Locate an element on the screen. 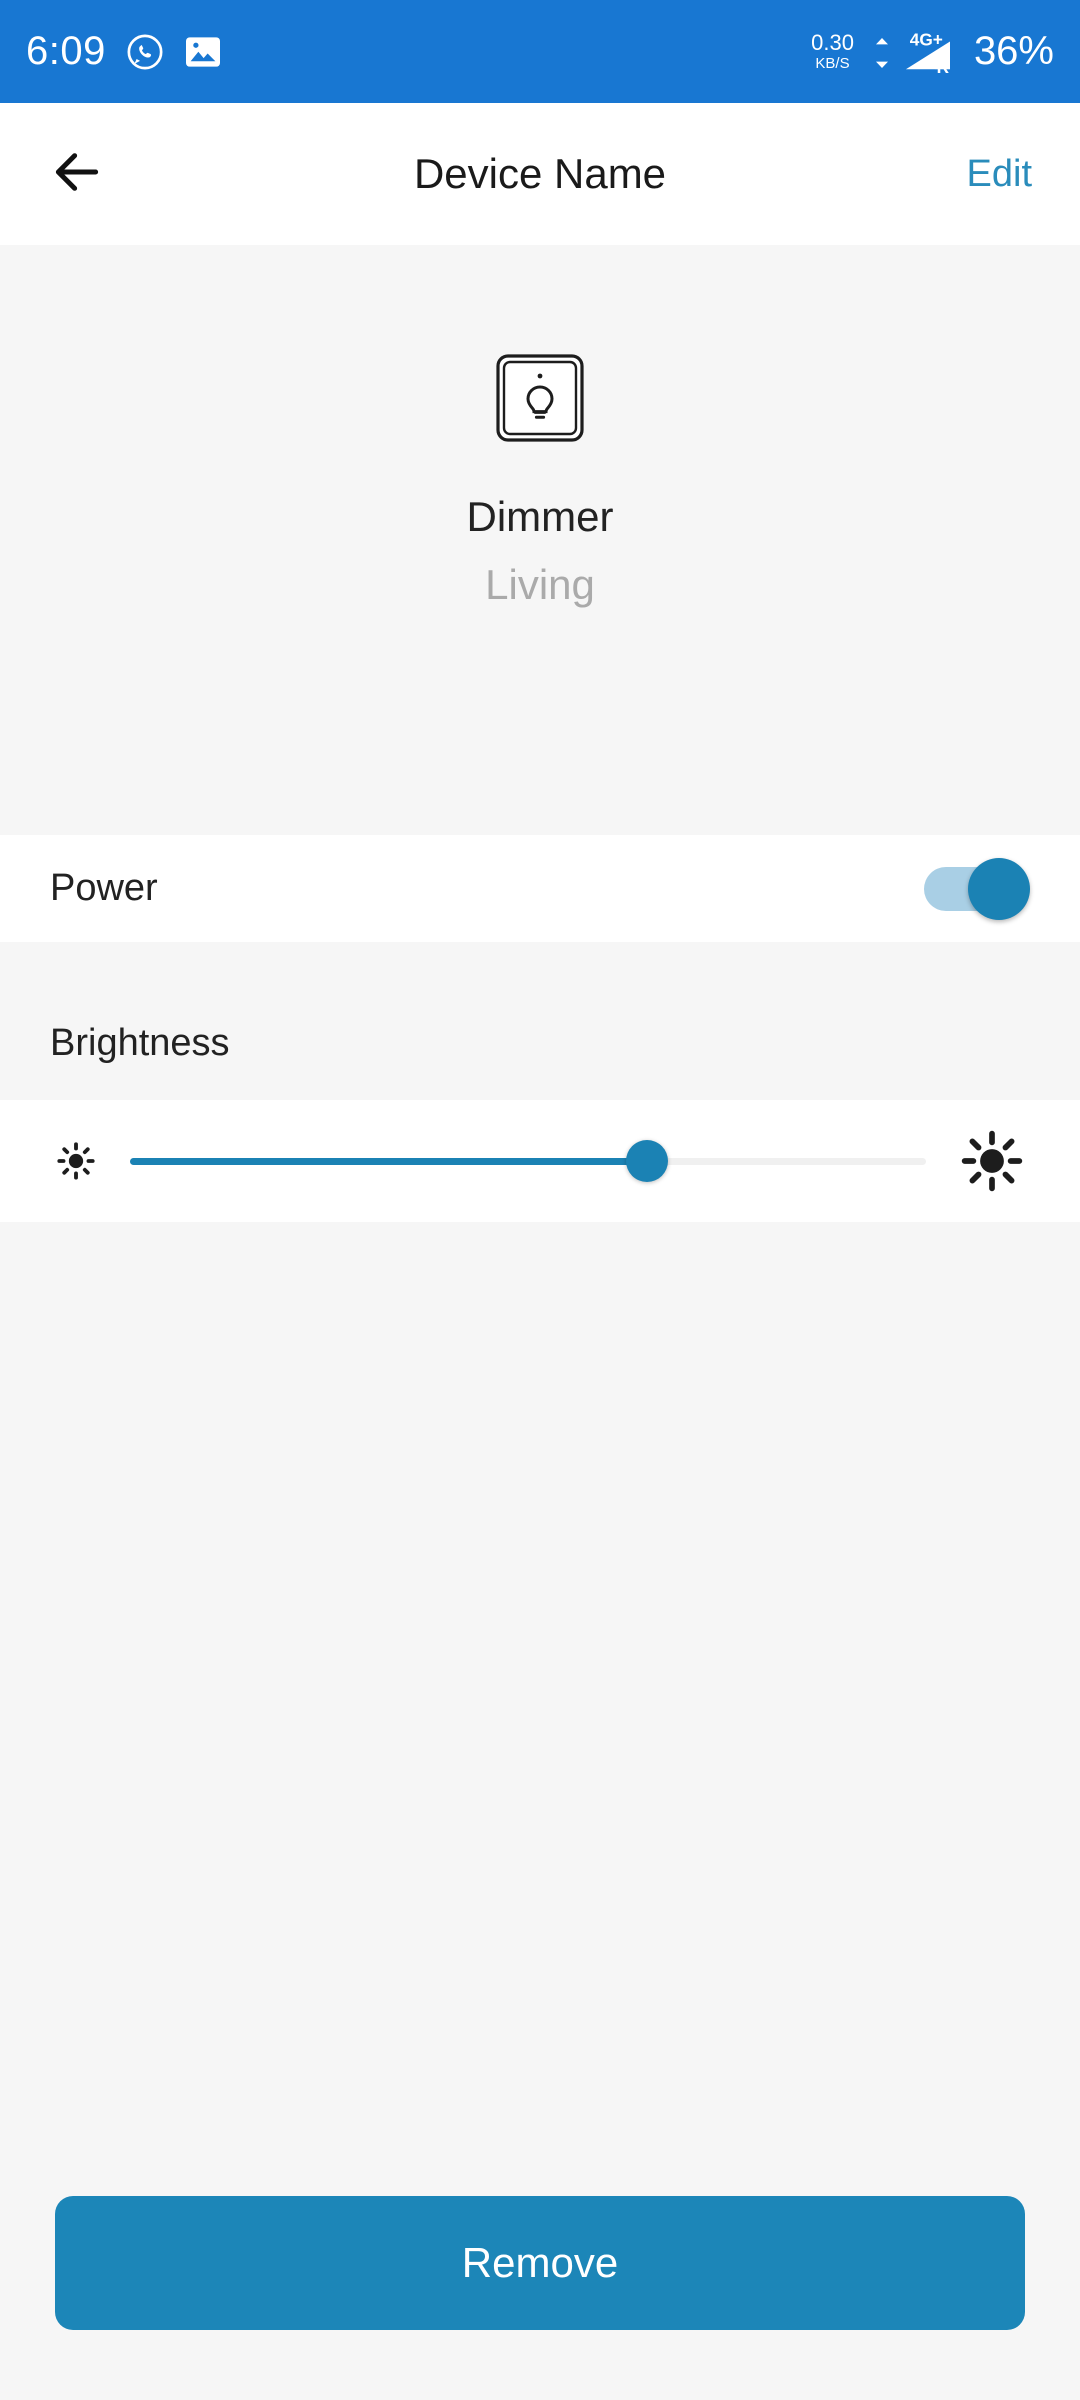  power-label: Power is located at coordinates (104, 888).